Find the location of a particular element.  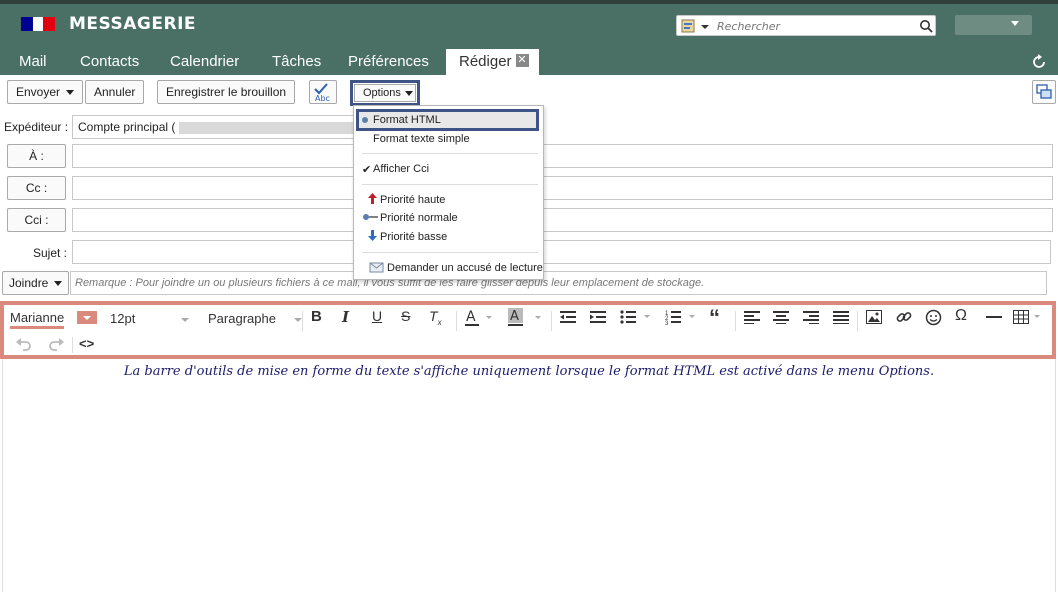

tab-calendrier: Calendrier is located at coordinates (204, 62).